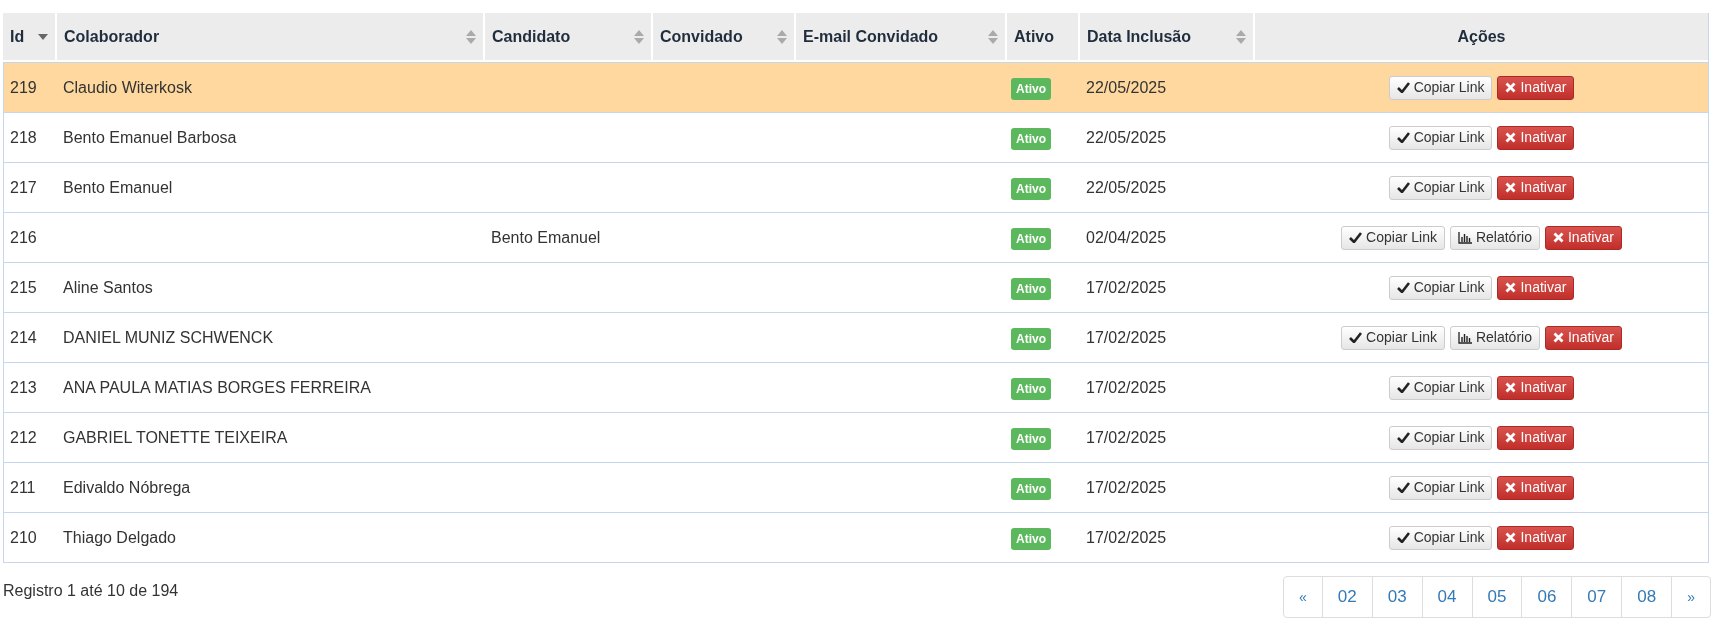 The image size is (1719, 636). Describe the element at coordinates (108, 287) in the screenshot. I see `collaborator-cell: Aline Santos` at that location.